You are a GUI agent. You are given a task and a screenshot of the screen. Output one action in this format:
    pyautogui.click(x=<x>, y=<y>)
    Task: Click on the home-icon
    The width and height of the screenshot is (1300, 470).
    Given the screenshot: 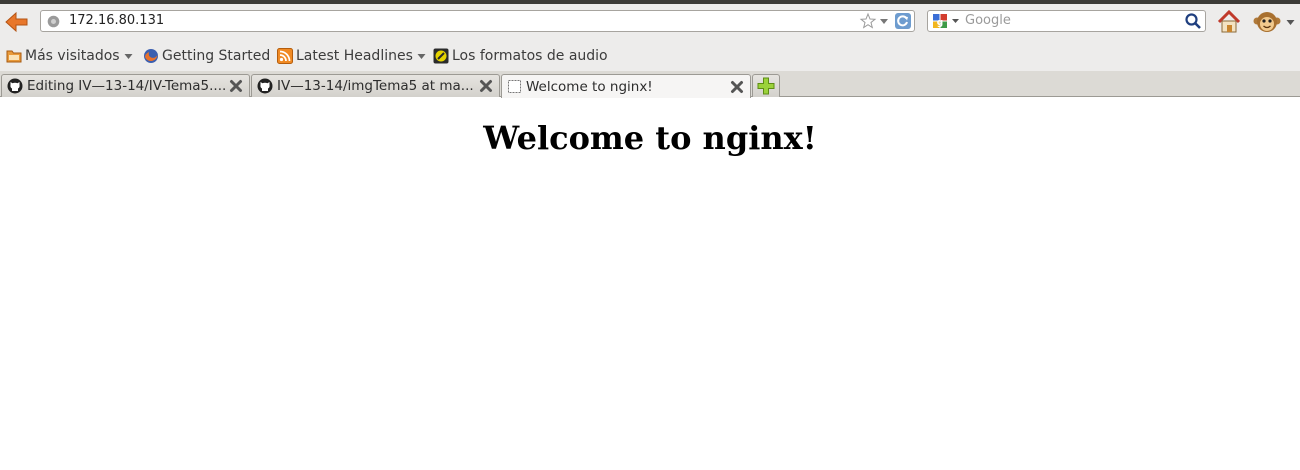 What is the action you would take?
    pyautogui.click(x=1229, y=21)
    